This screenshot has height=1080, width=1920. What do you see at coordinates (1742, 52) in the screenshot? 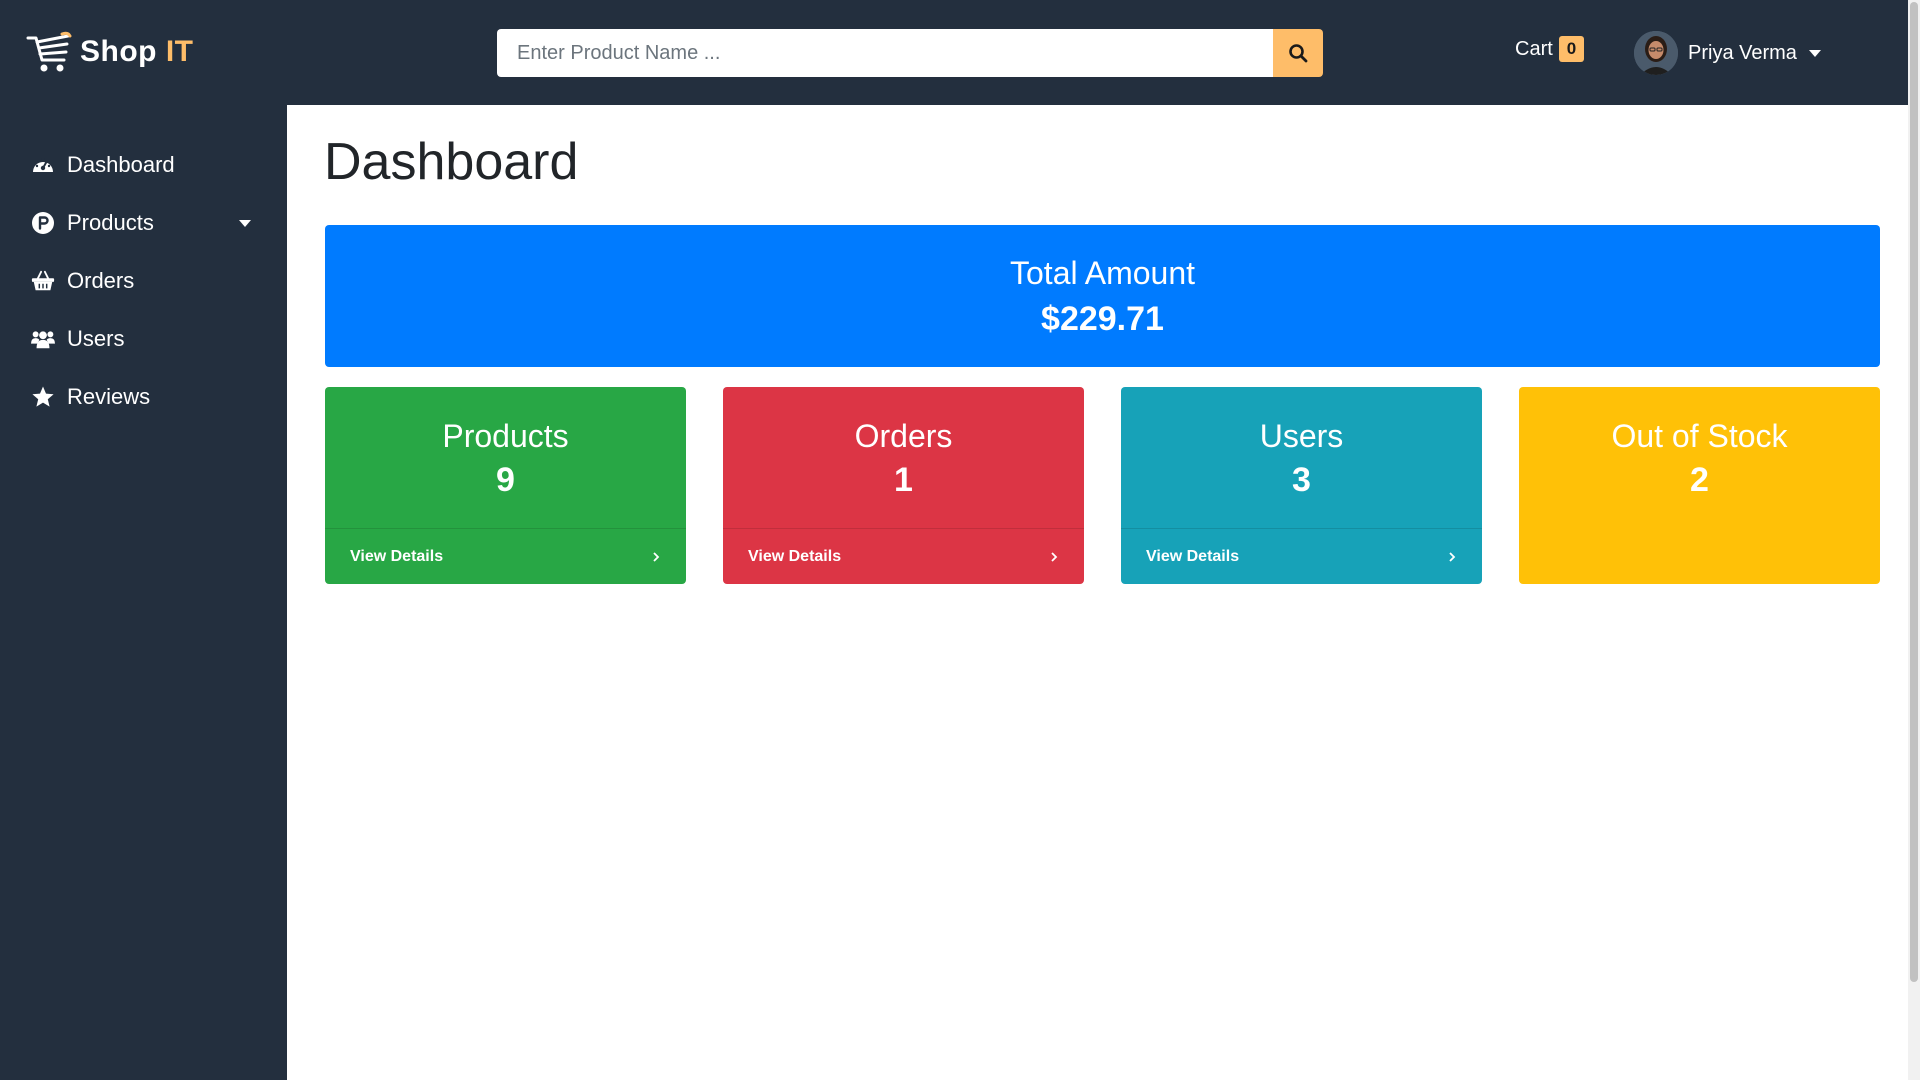
I see `user-name: Priya Verma` at bounding box center [1742, 52].